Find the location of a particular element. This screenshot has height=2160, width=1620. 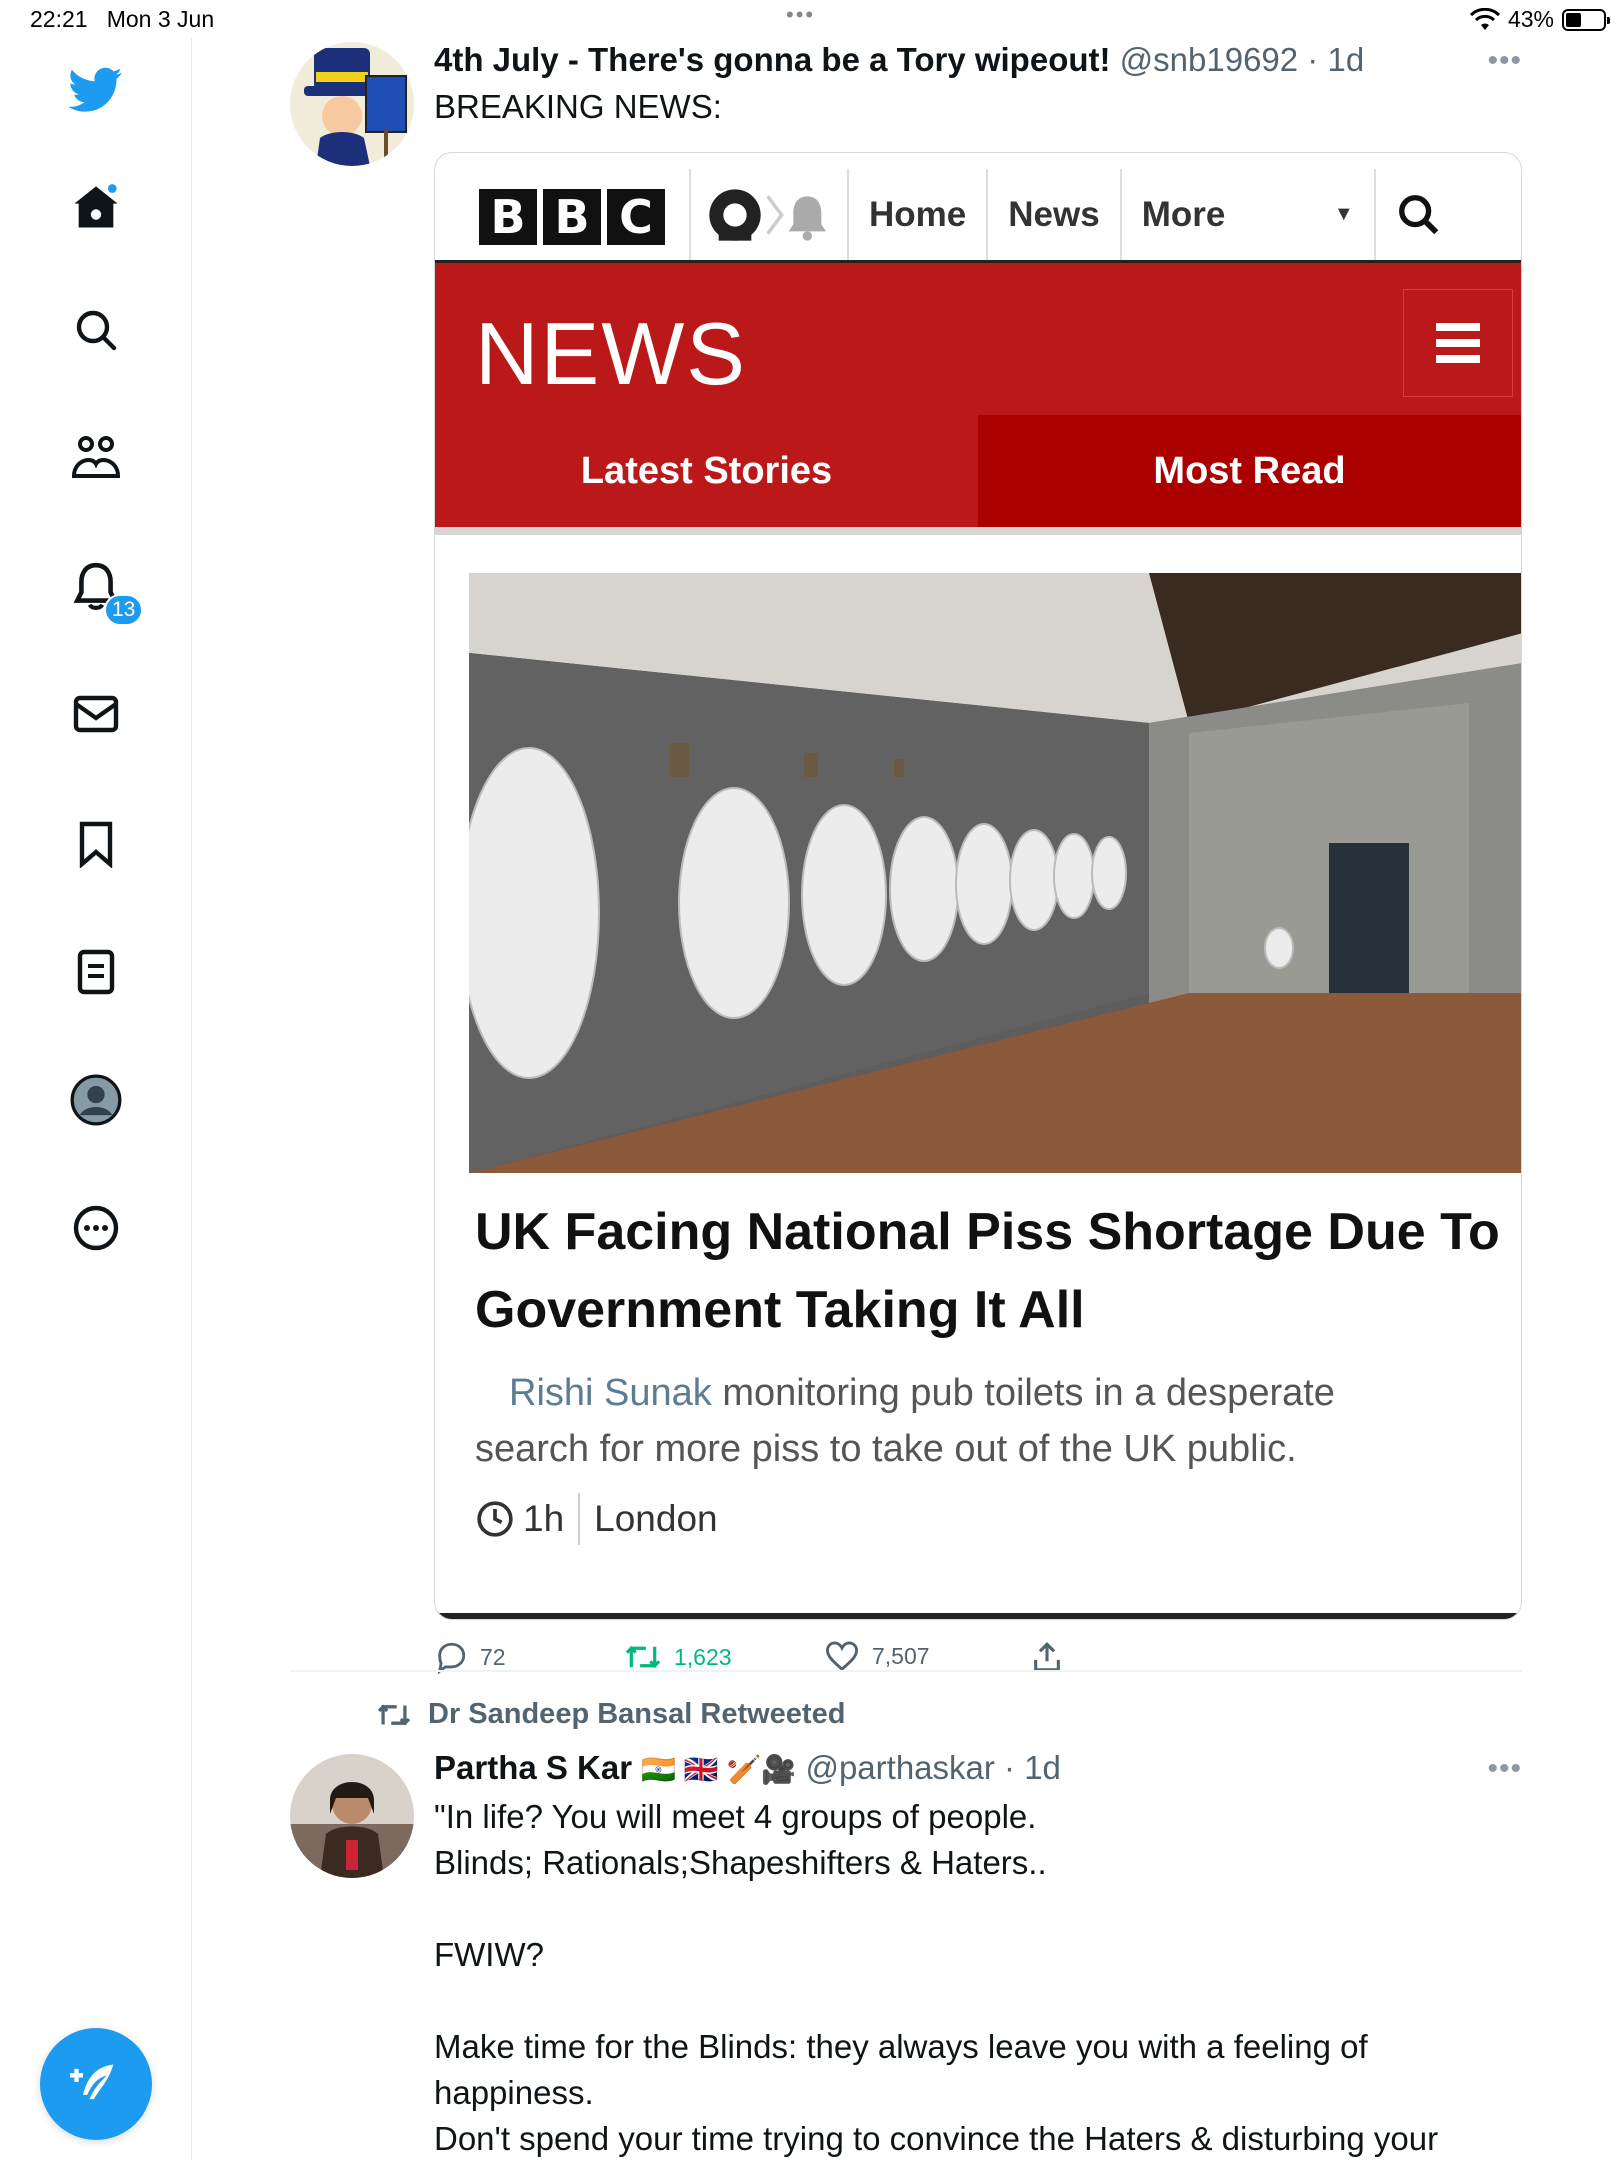

heart-icon is located at coordinates (842, 1656).